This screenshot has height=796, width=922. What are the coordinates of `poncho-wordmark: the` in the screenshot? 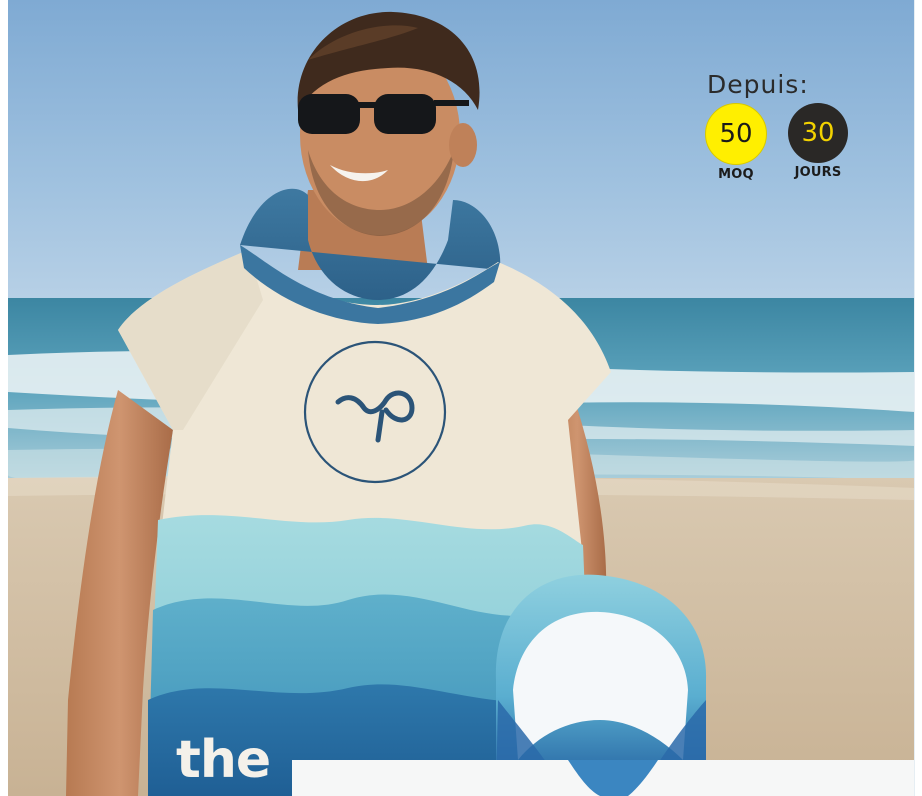 It's located at (223, 760).